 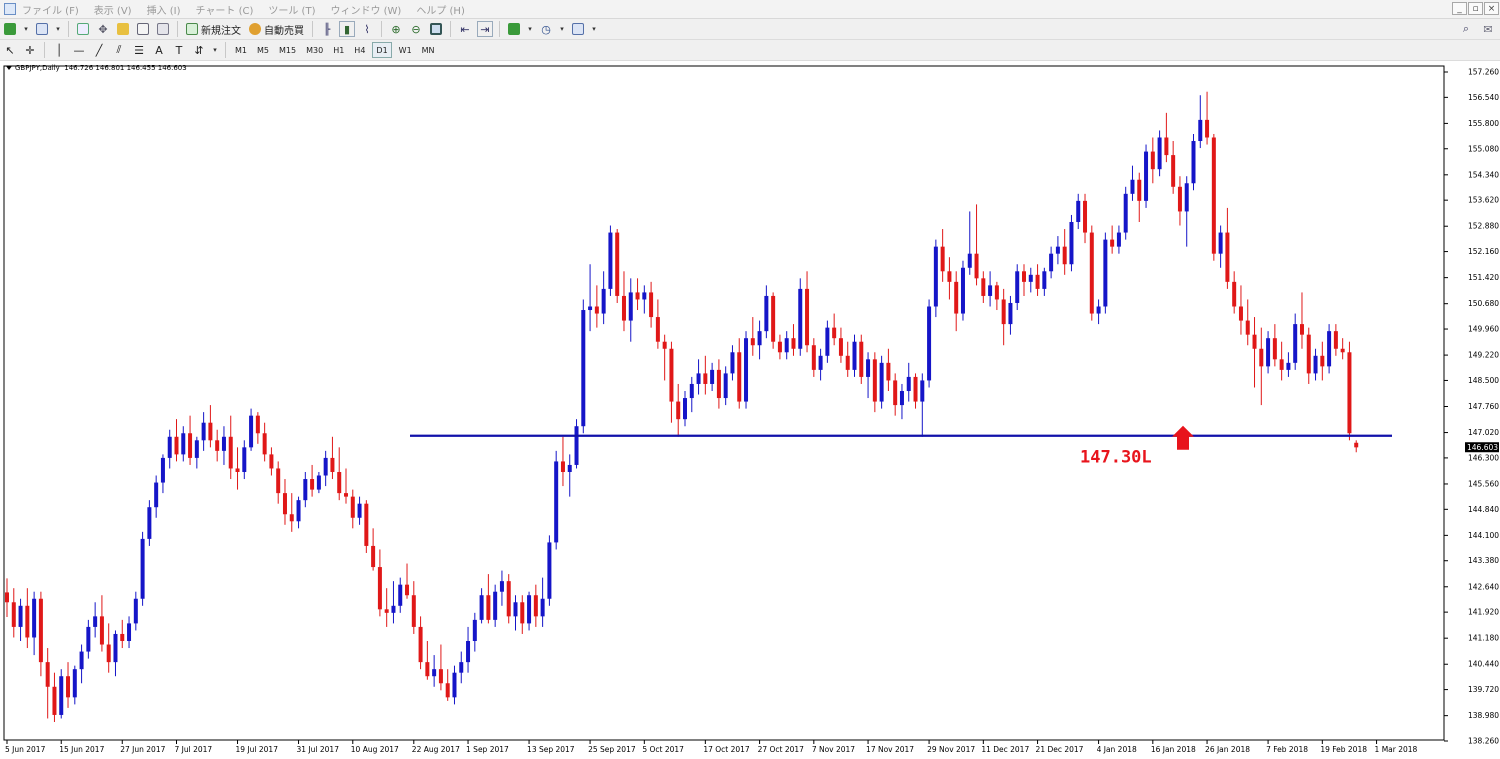 What do you see at coordinates (594, 29) in the screenshot?
I see `templates-dropdown: ▾` at bounding box center [594, 29].